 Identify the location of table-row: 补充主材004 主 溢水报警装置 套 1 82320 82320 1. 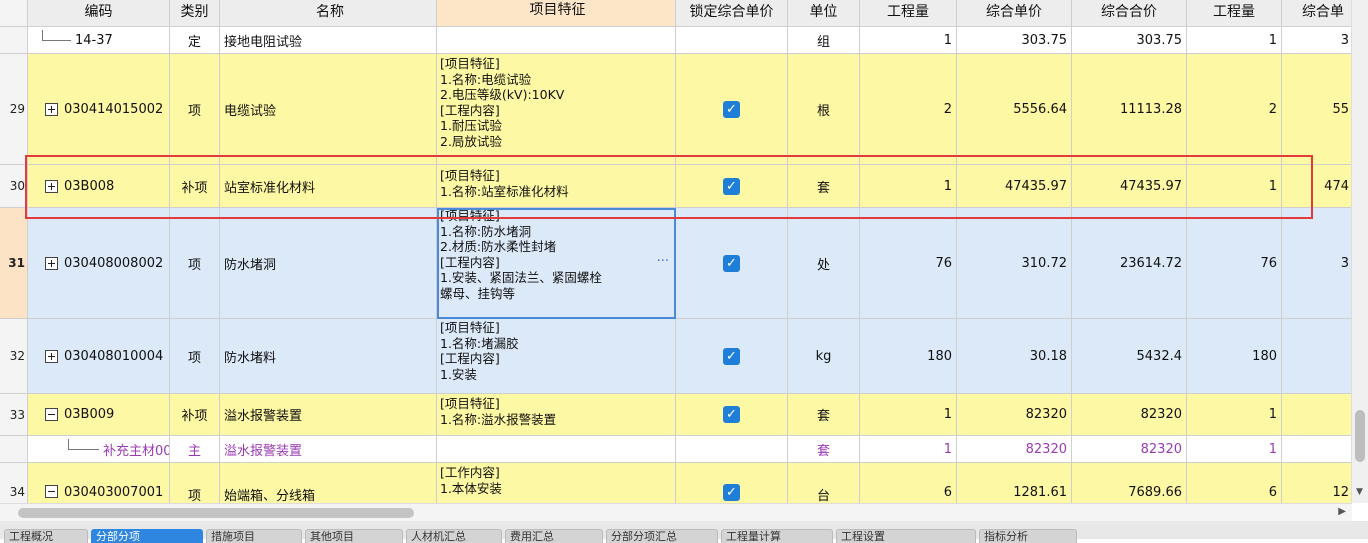
(676, 449).